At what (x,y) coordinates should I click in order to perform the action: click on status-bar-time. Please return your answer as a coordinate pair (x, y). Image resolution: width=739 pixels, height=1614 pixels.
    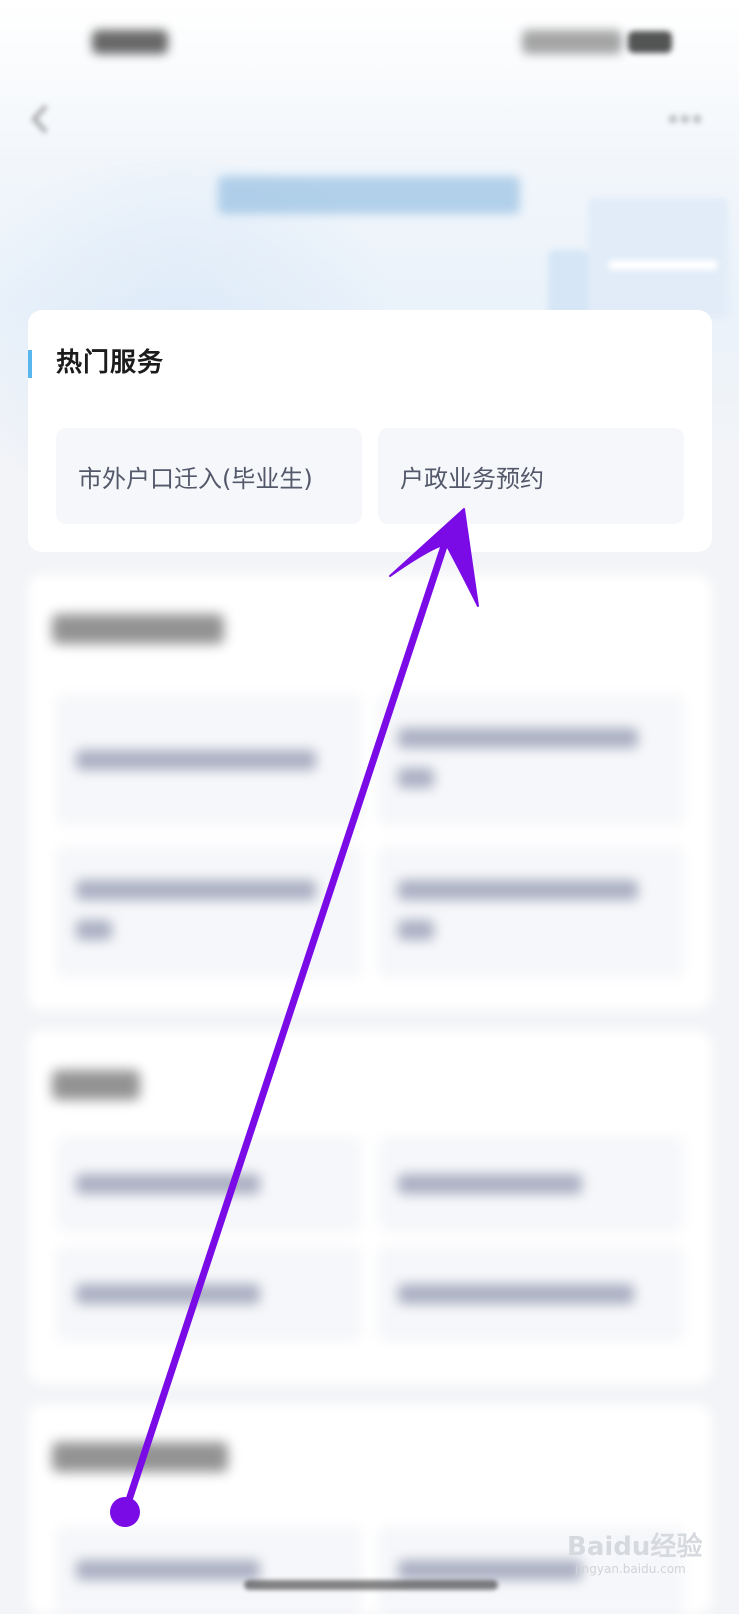
    Looking at the image, I should click on (130, 42).